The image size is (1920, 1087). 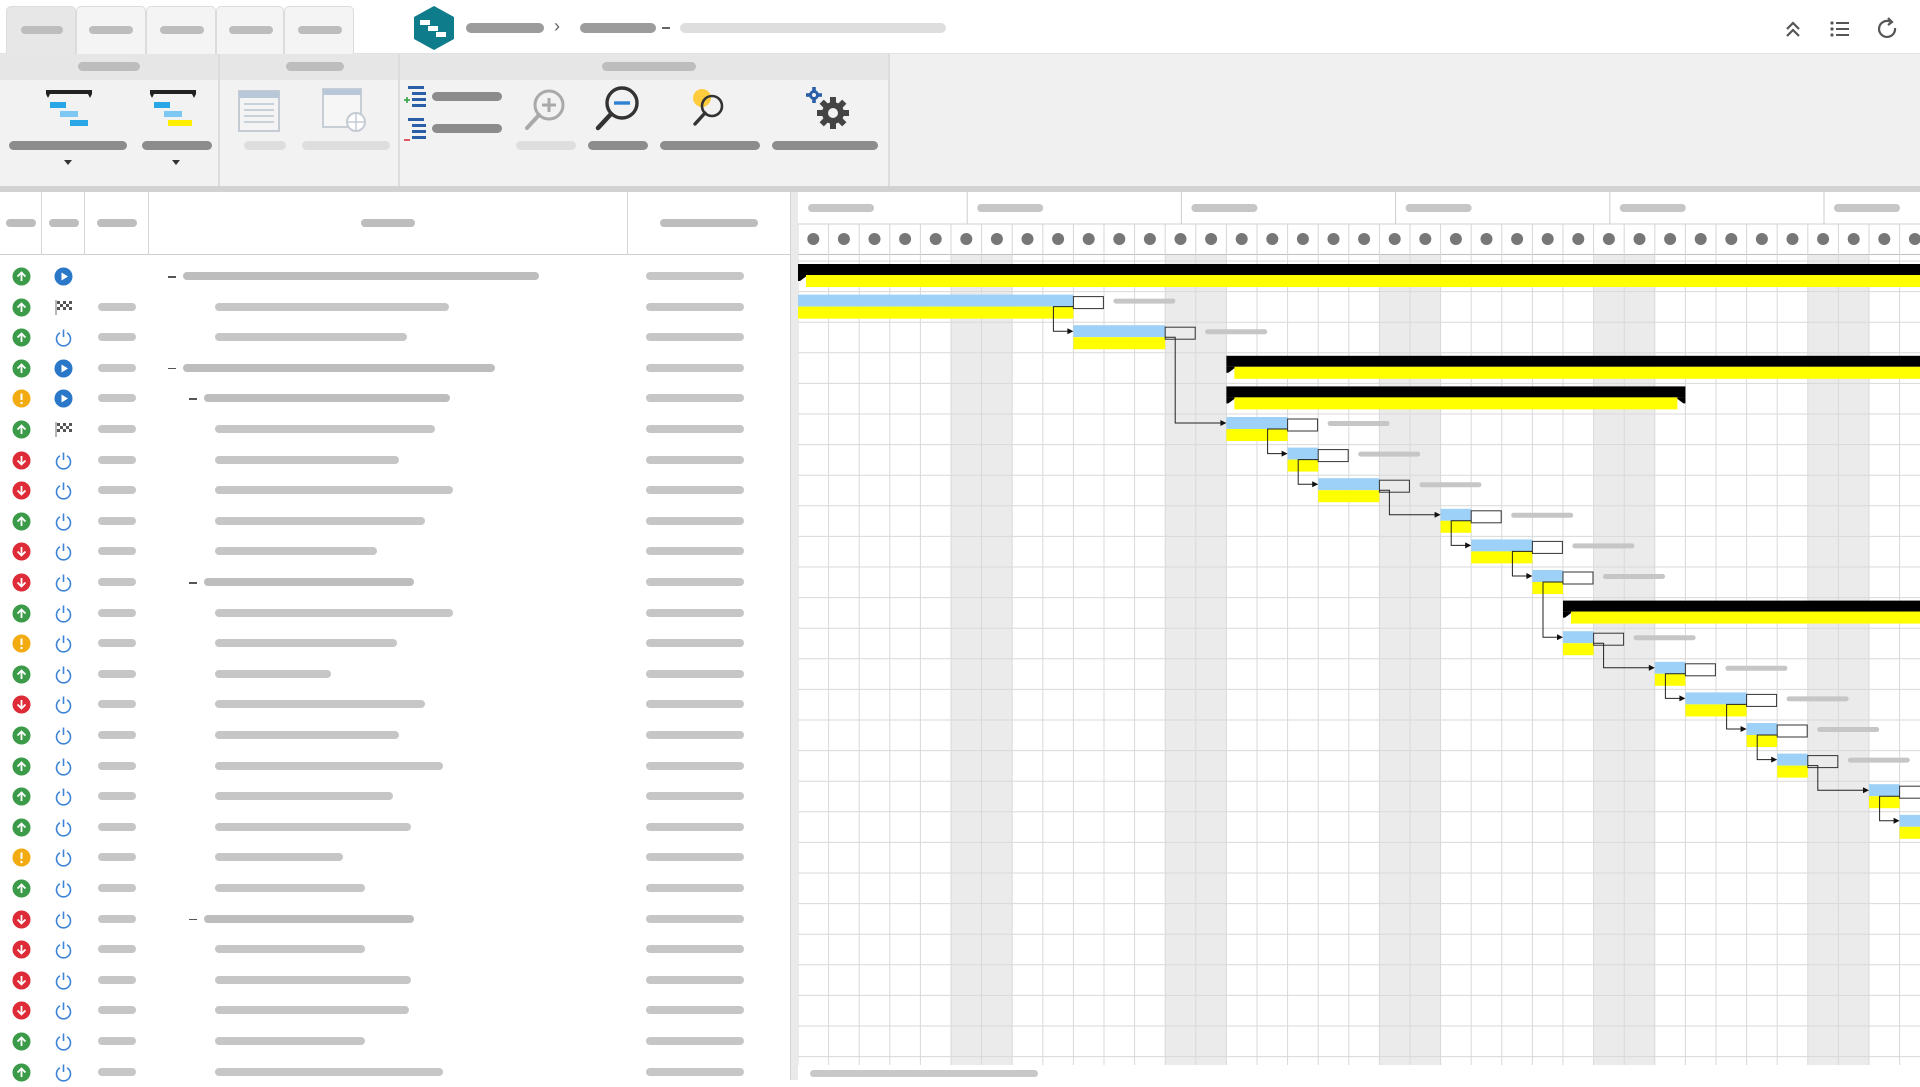 I want to click on zoom-out-icon, so click(x=617, y=108).